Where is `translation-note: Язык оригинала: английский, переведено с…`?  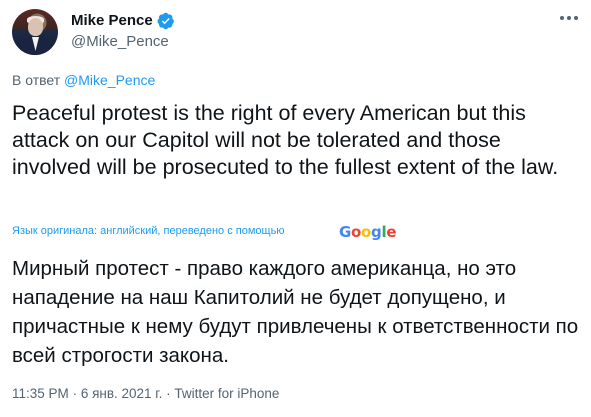 translation-note: Язык оригинала: английский, переведено с… is located at coordinates (148, 231).